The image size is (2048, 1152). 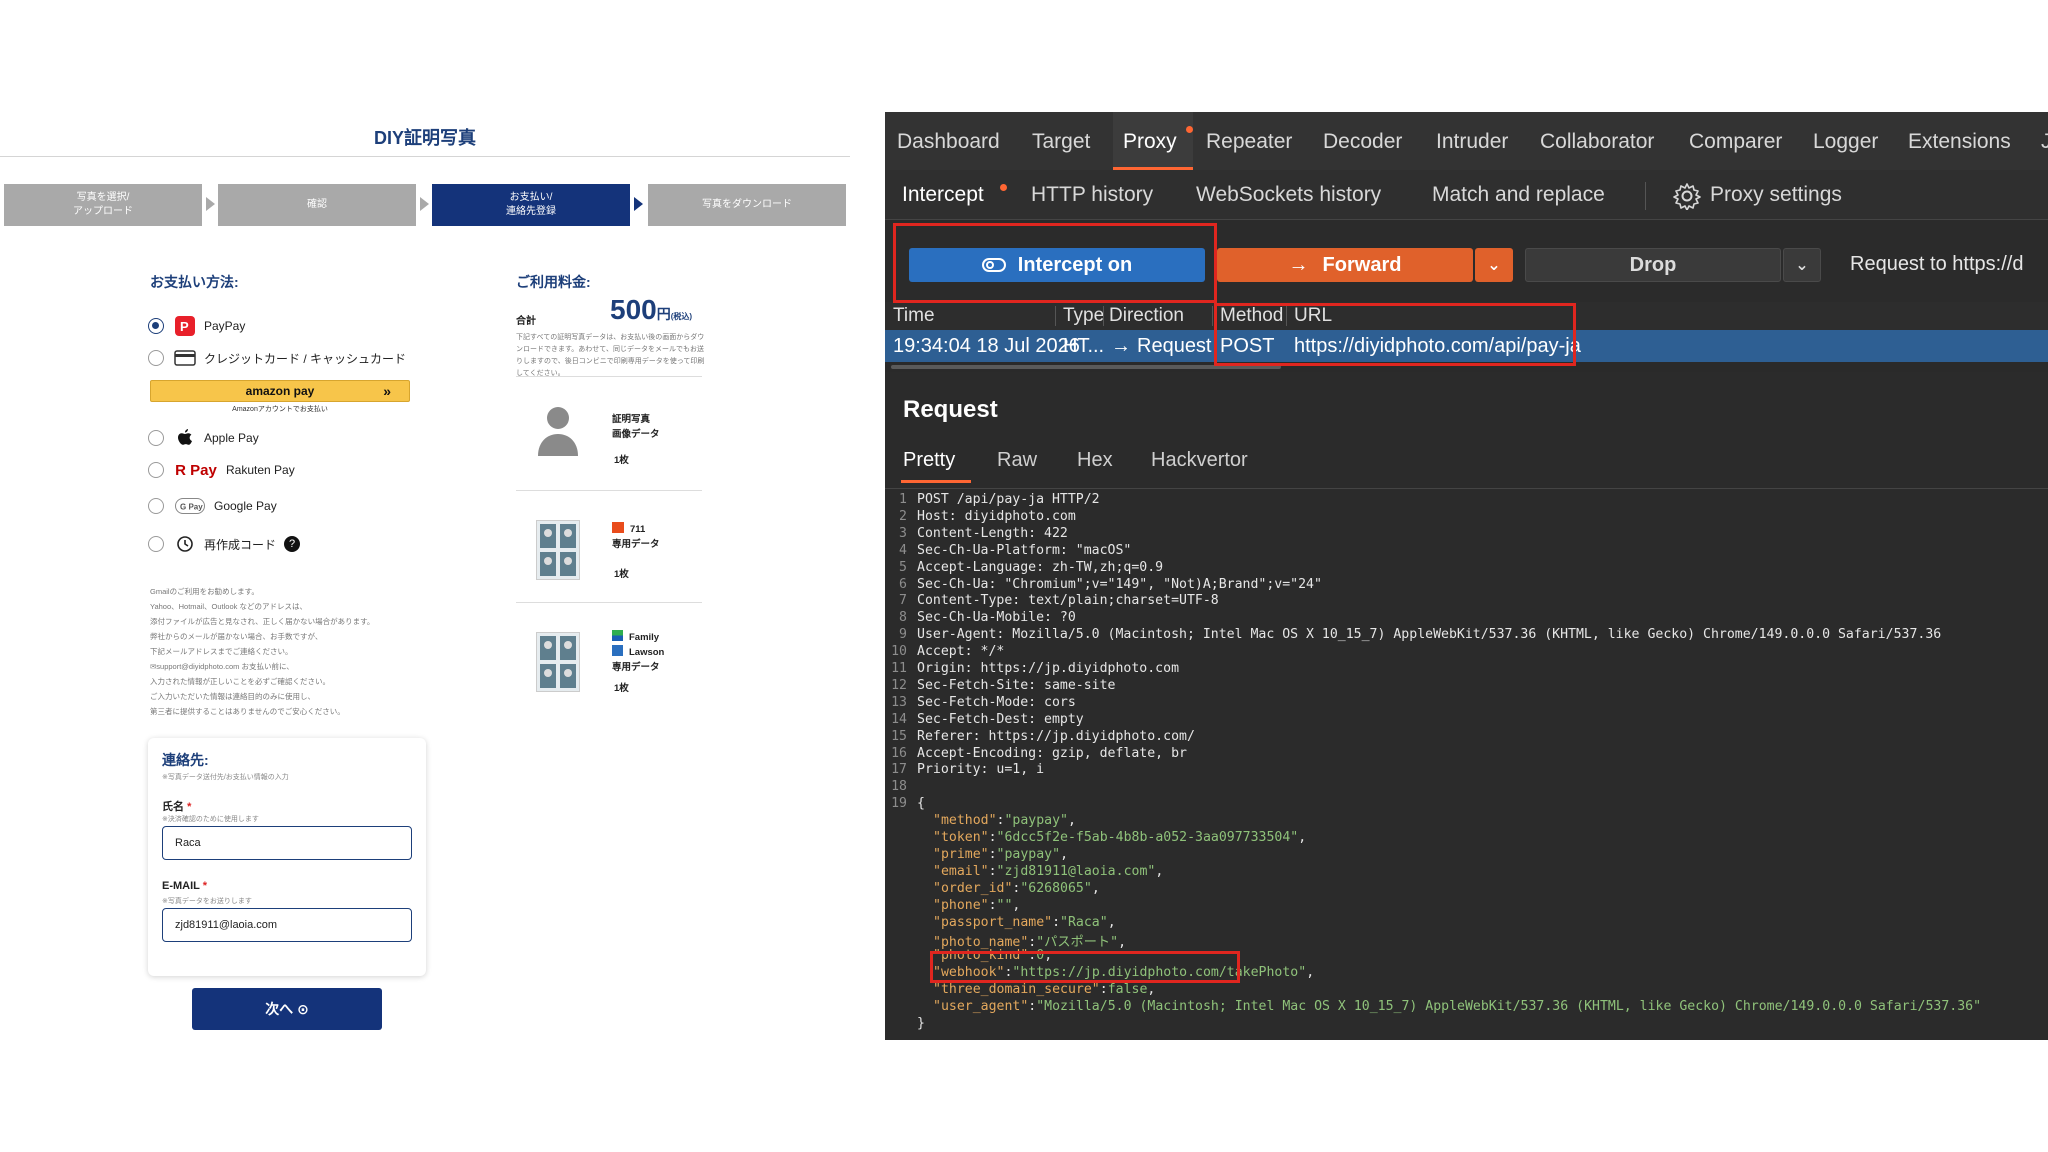 I want to click on tab-proxy: Proxy, so click(x=1150, y=142).